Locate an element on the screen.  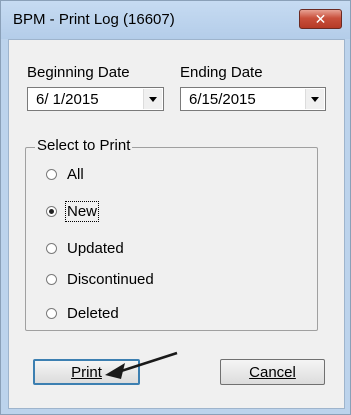
arrow-annotation-icon is located at coordinates (141, 365).